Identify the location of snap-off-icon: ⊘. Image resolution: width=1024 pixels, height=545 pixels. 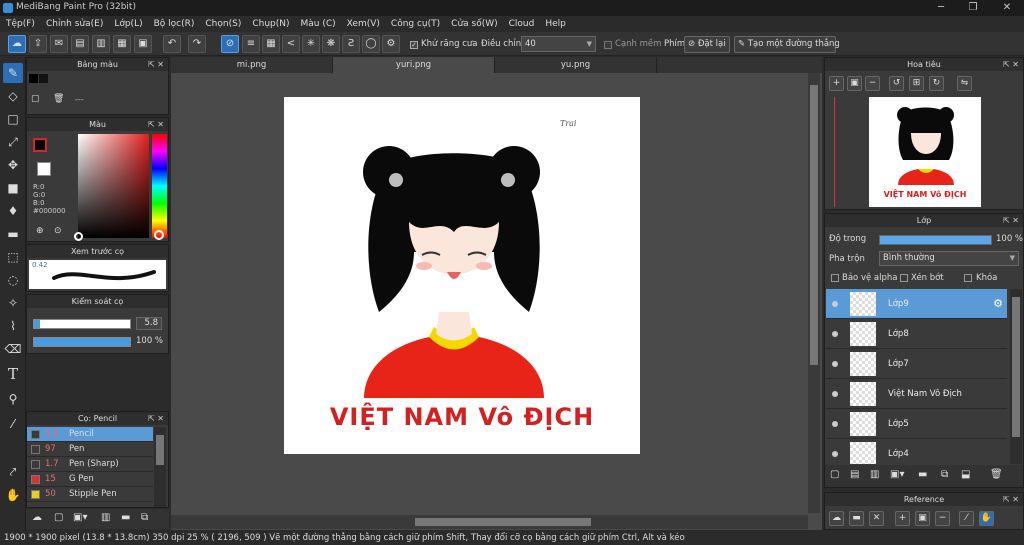
(230, 44).